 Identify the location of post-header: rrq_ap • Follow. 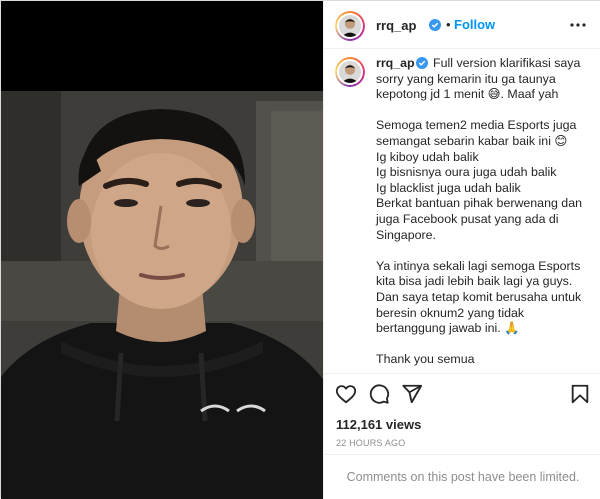
(462, 25).